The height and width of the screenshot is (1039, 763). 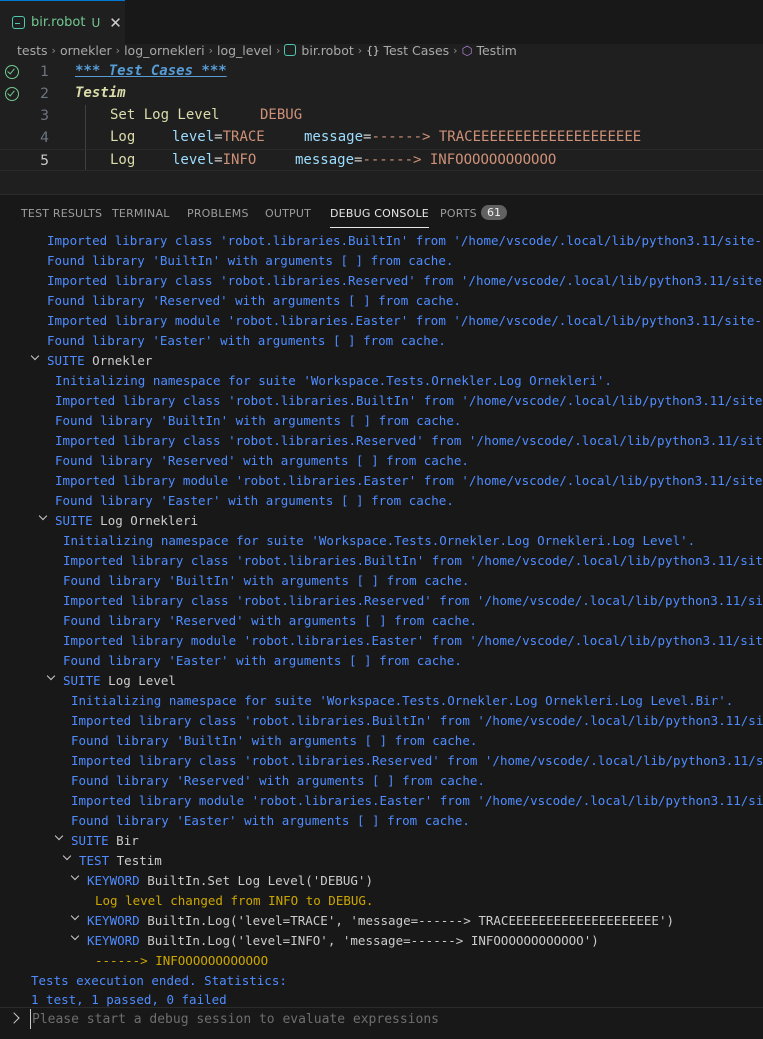 I want to click on named-argument: message=------> INFOOOOOOOOOOOO, so click(x=425, y=160).